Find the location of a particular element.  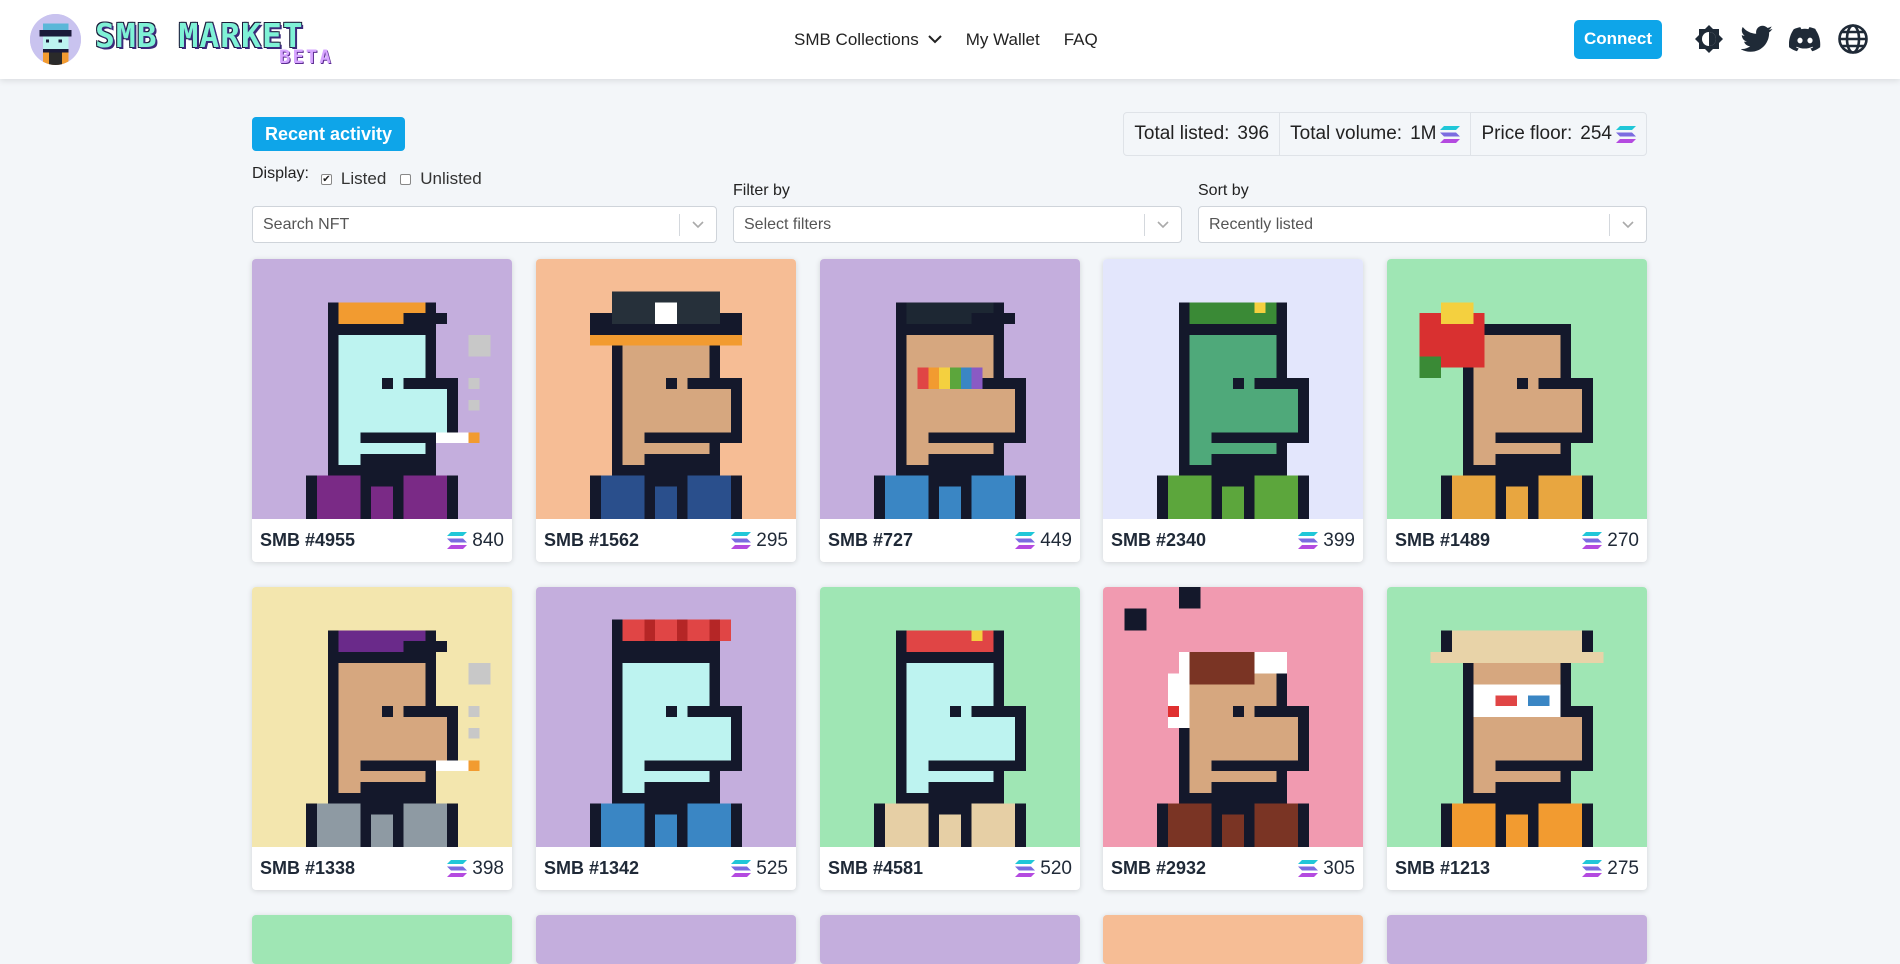

nft-card: SMB #2932 305 is located at coordinates (1233, 738).